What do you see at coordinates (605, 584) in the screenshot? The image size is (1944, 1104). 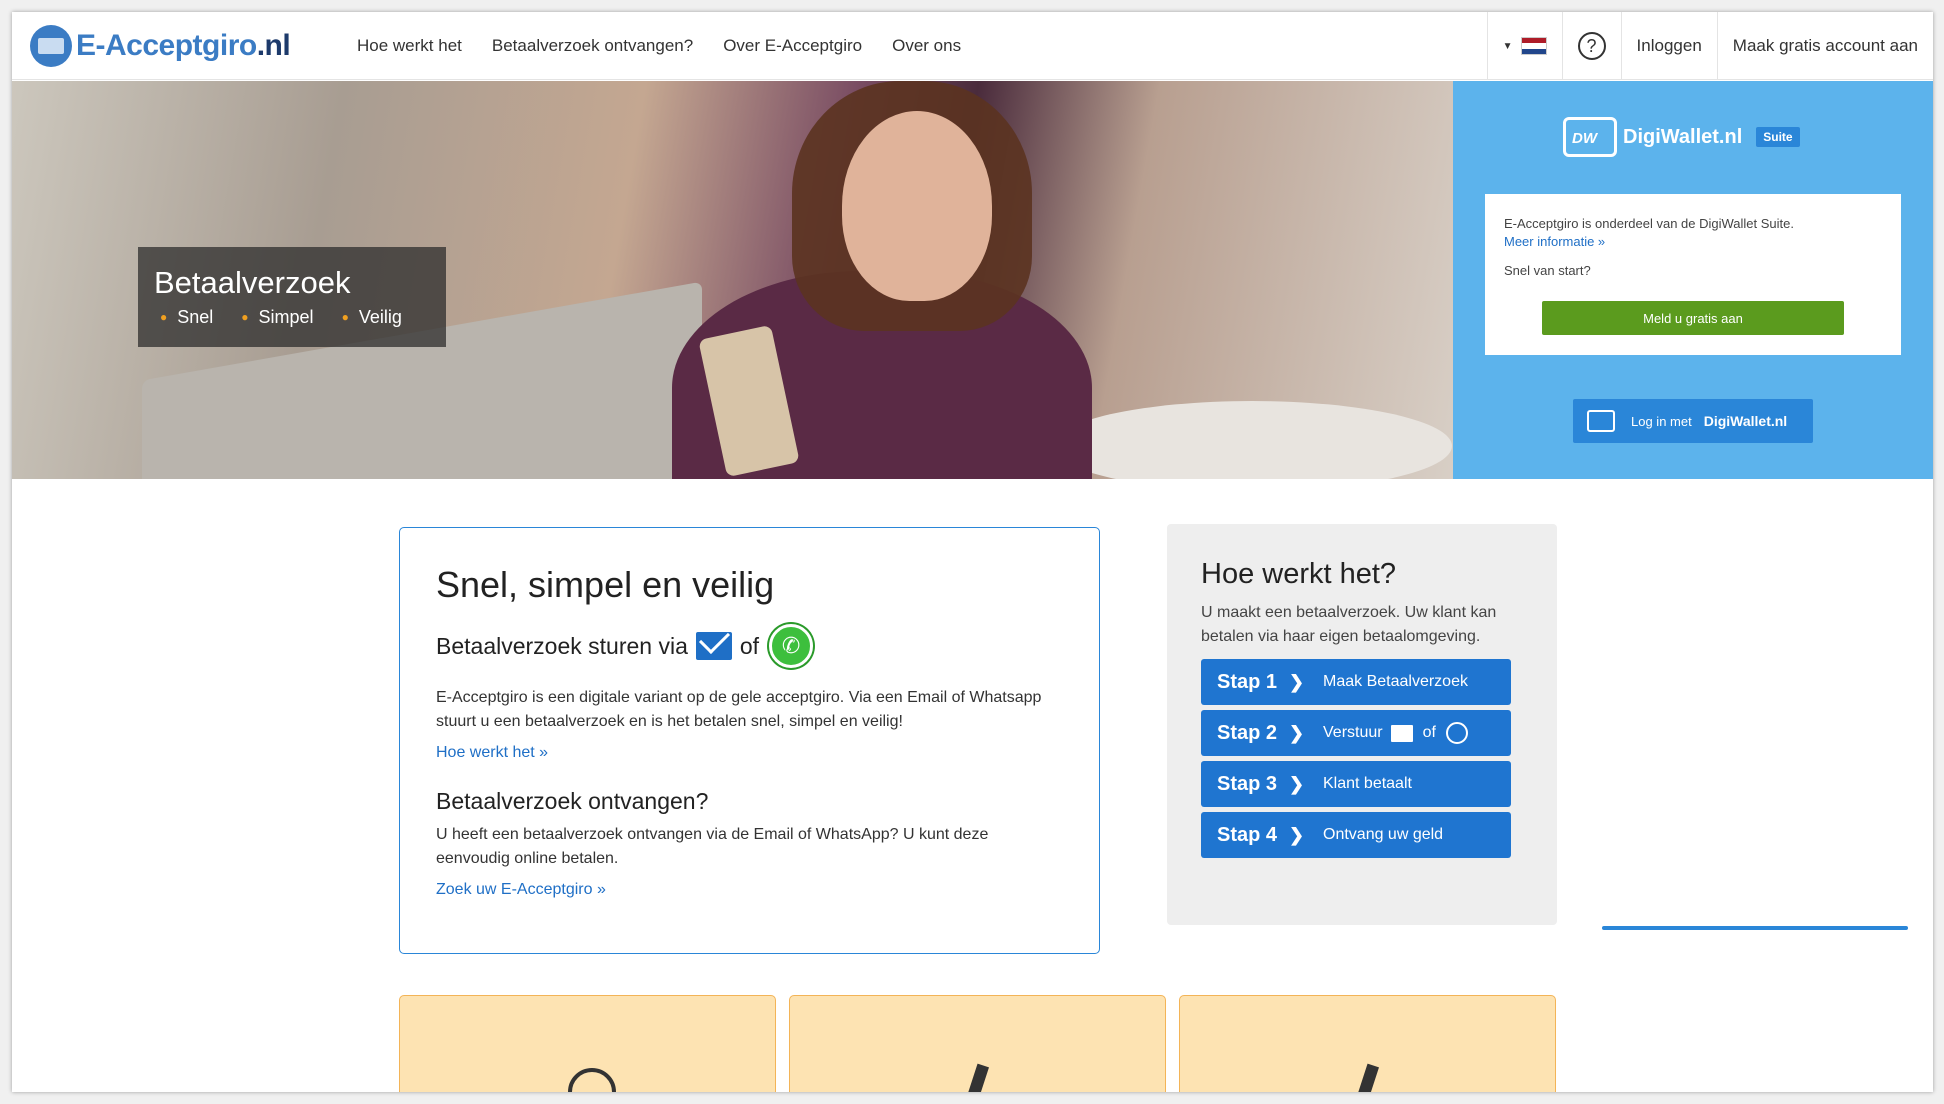 I see `intro-title: Snel, simpel en veilig` at bounding box center [605, 584].